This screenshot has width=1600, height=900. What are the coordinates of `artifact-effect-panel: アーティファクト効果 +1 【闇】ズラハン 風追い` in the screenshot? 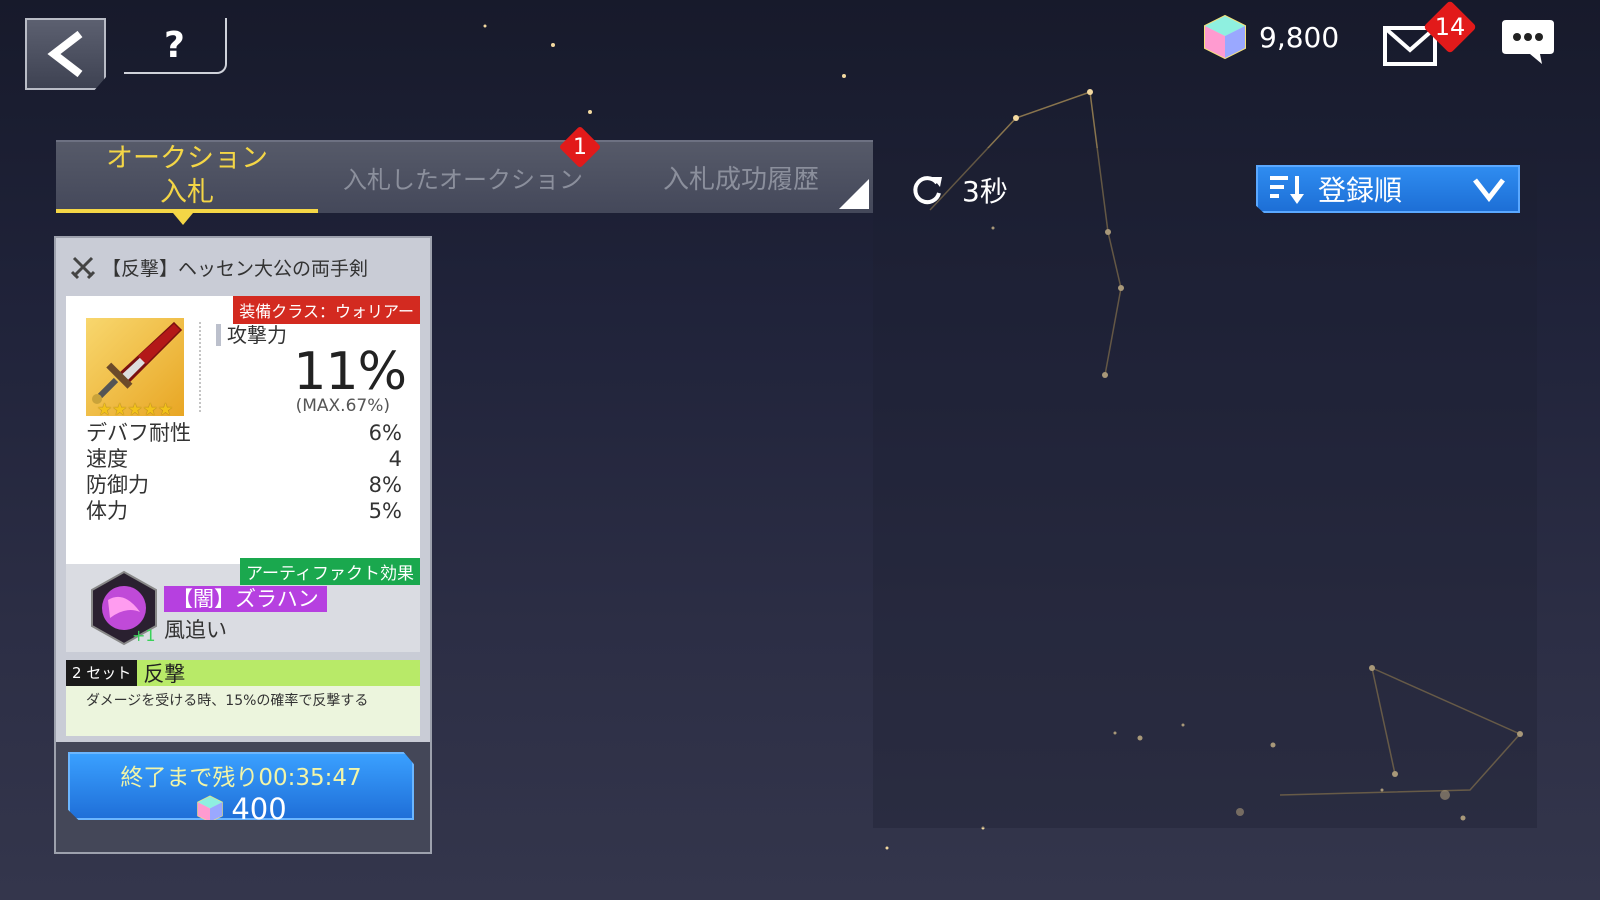 It's located at (243, 605).